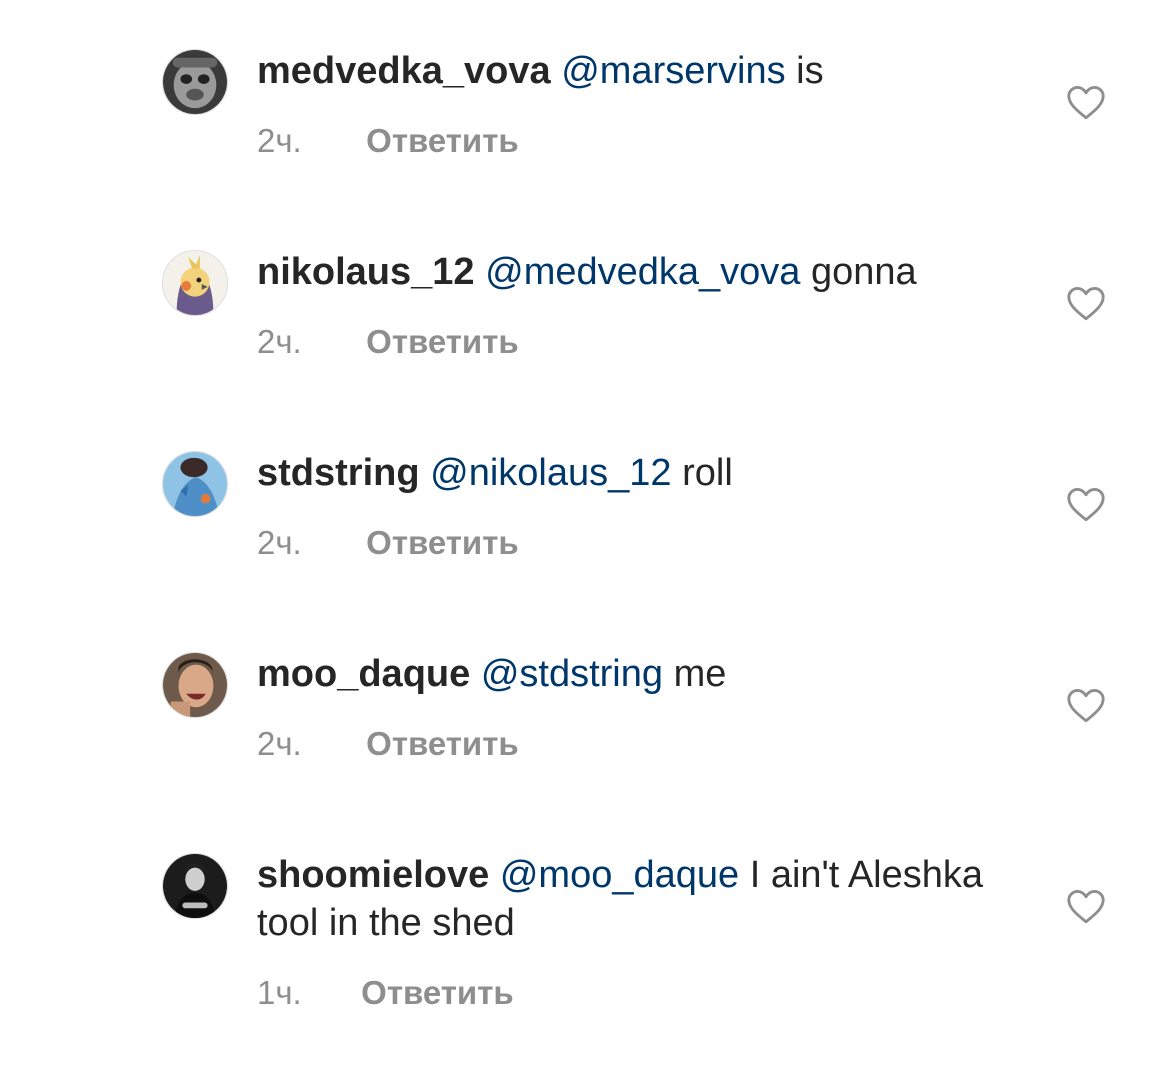 The image size is (1170, 1067). I want to click on avatar-laughing-person-icon, so click(195, 685).